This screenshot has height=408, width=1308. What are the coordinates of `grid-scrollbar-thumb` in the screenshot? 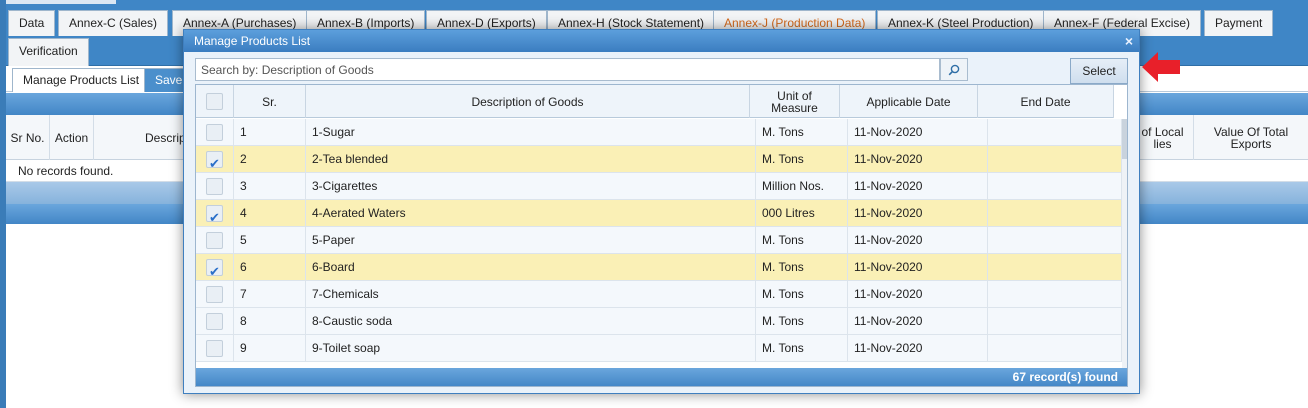 It's located at (1124, 139).